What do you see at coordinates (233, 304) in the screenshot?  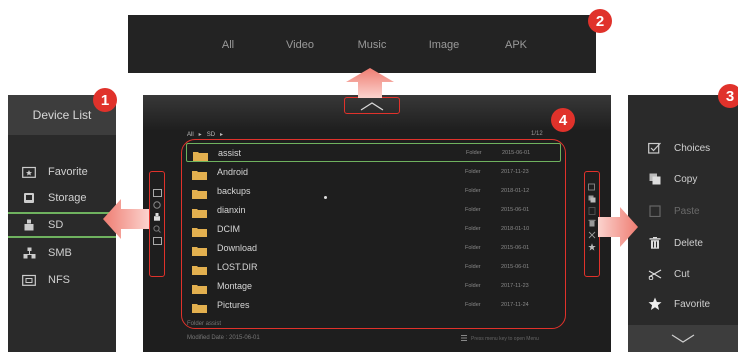 I see `file-name: Pictures` at bounding box center [233, 304].